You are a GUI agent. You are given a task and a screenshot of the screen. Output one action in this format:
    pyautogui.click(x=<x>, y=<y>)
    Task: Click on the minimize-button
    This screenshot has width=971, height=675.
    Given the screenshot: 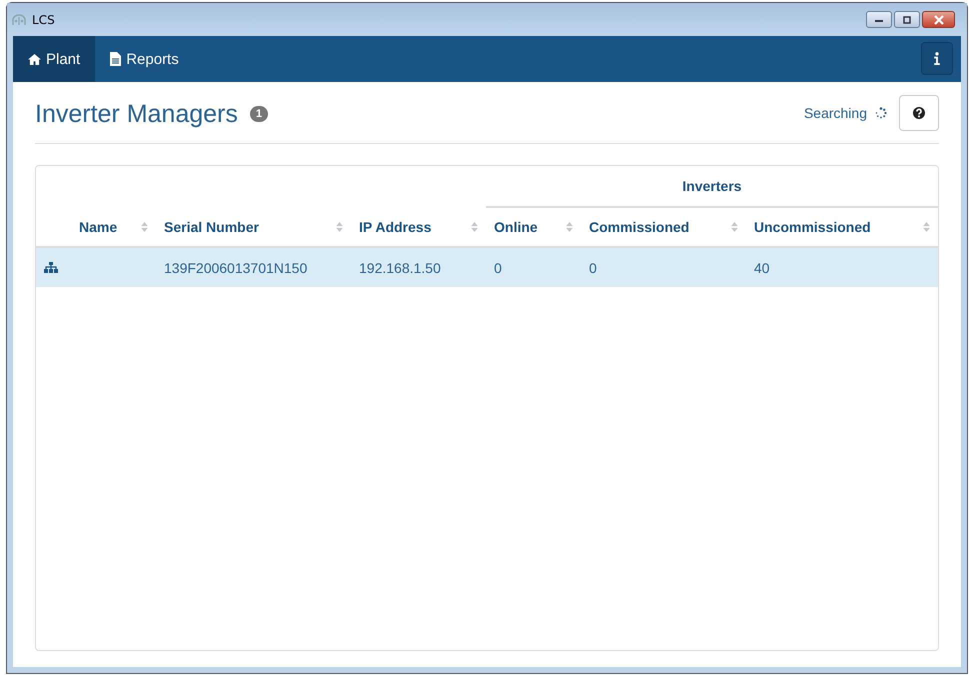 What is the action you would take?
    pyautogui.click(x=879, y=19)
    